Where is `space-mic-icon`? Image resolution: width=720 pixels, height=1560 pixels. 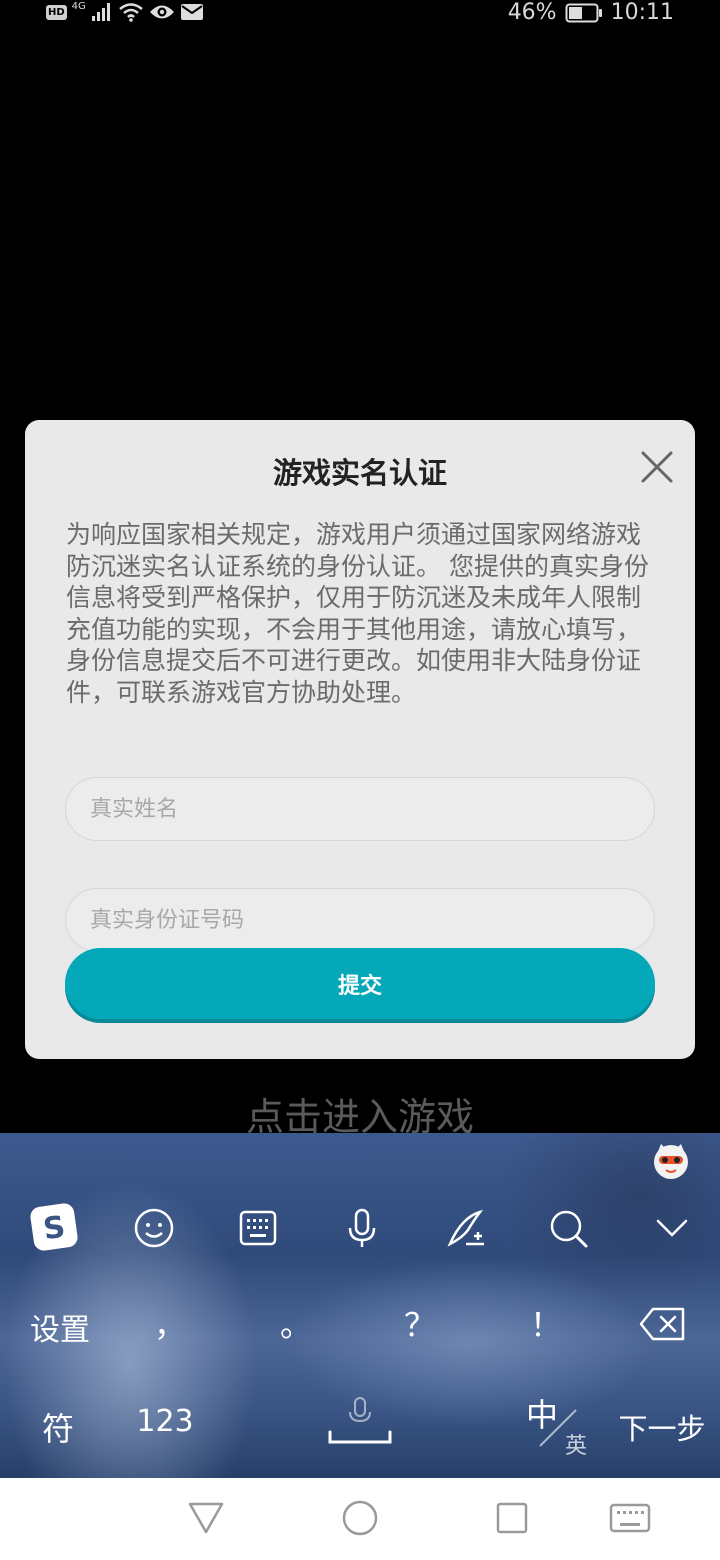
space-mic-icon is located at coordinates (360, 1420).